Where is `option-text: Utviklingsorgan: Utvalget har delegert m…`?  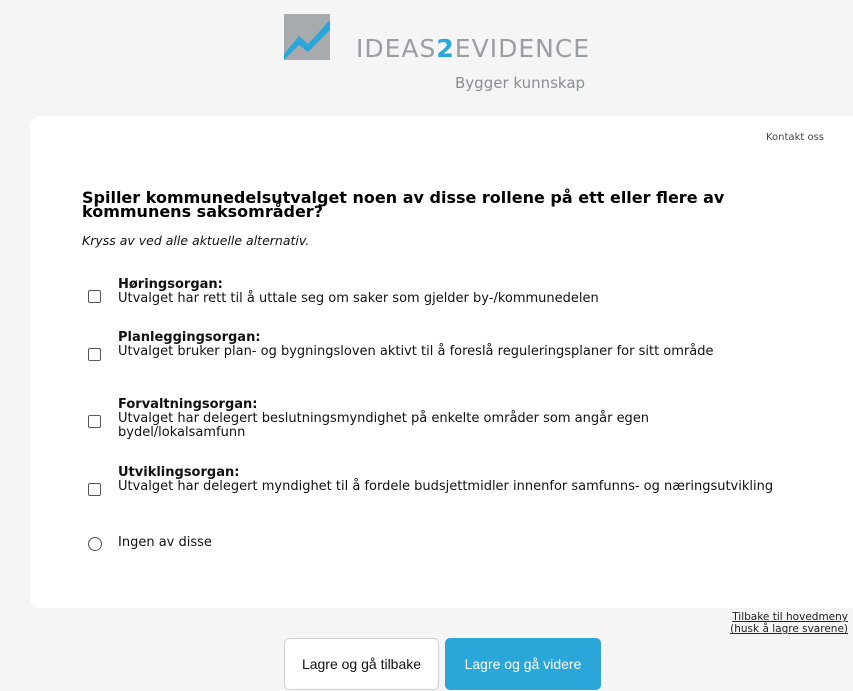 option-text: Utviklingsorgan: Utvalget har delegert m… is located at coordinates (448, 480).